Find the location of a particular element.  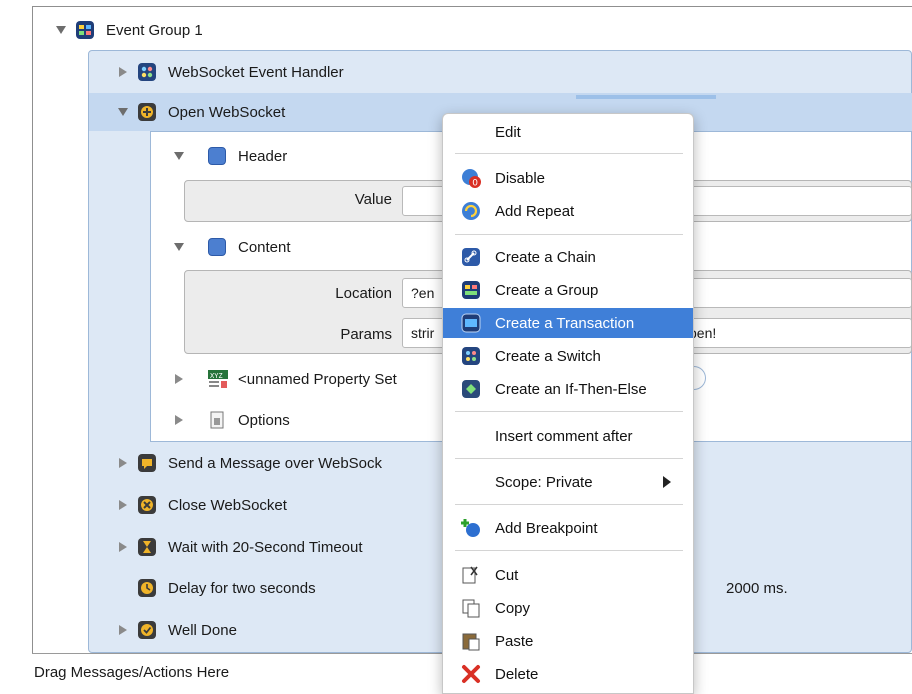

header-icon is located at coordinates (217, 156).